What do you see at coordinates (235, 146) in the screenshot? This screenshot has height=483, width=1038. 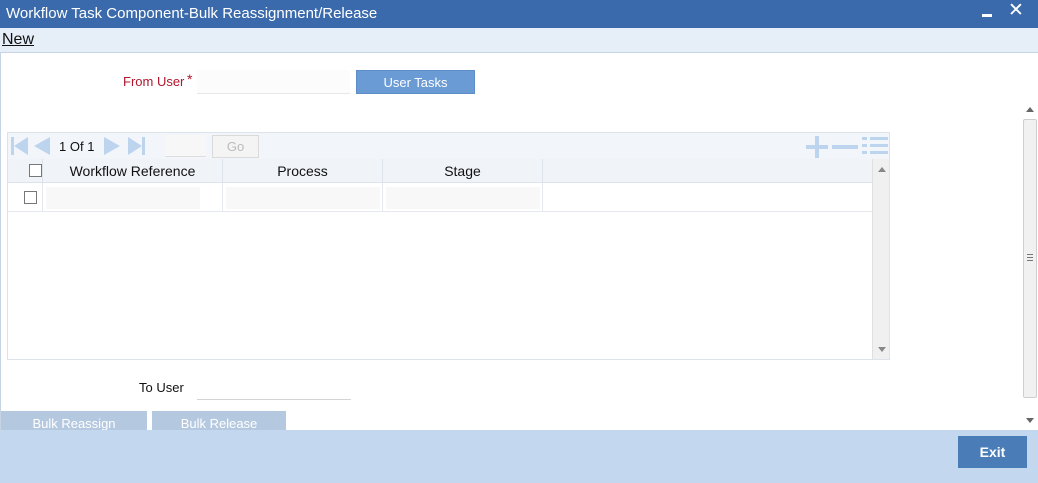 I see `go-button: Go` at bounding box center [235, 146].